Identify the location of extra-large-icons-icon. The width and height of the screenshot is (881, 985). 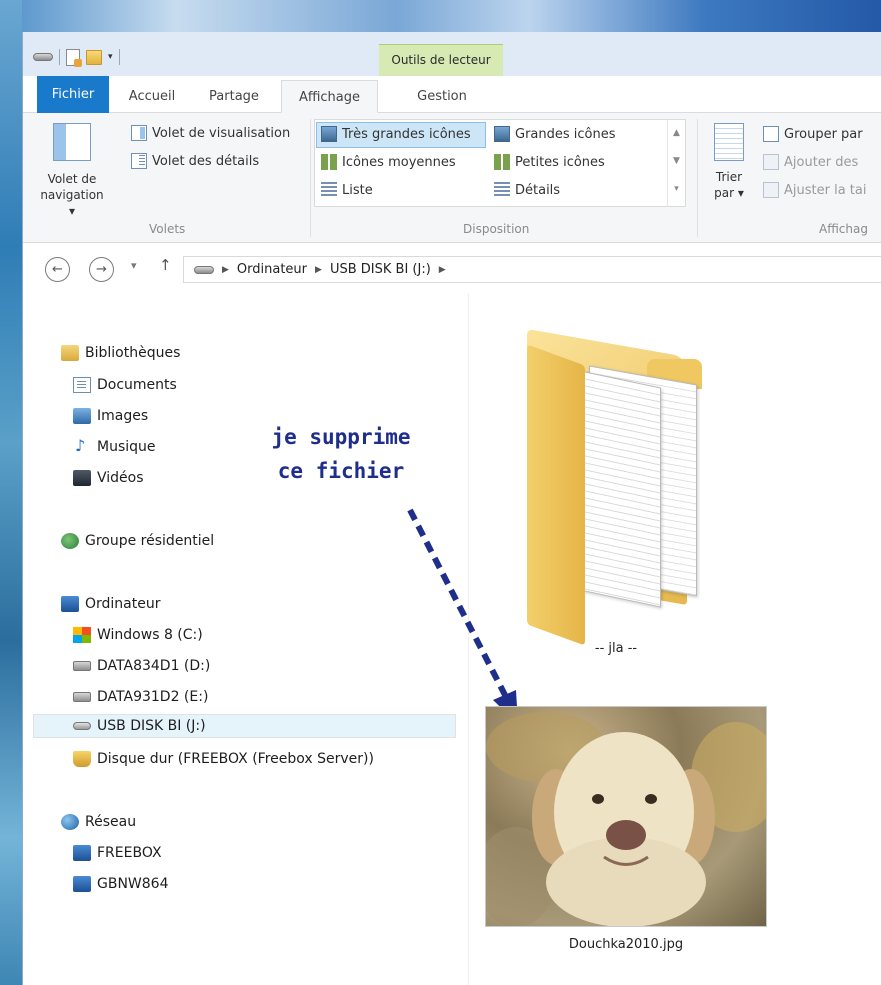
(329, 134).